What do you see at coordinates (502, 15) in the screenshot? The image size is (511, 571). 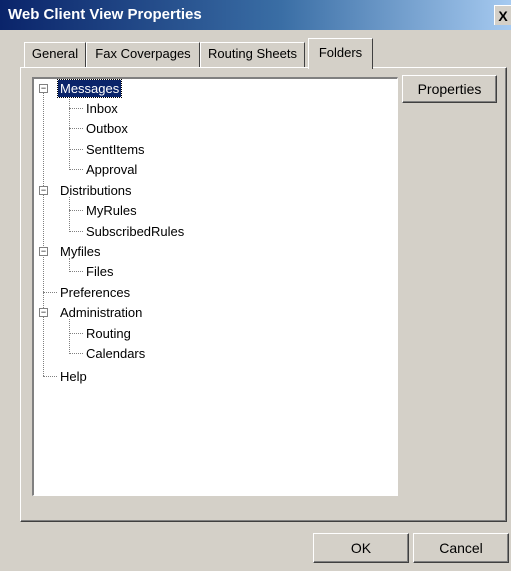 I see `close-button: X` at bounding box center [502, 15].